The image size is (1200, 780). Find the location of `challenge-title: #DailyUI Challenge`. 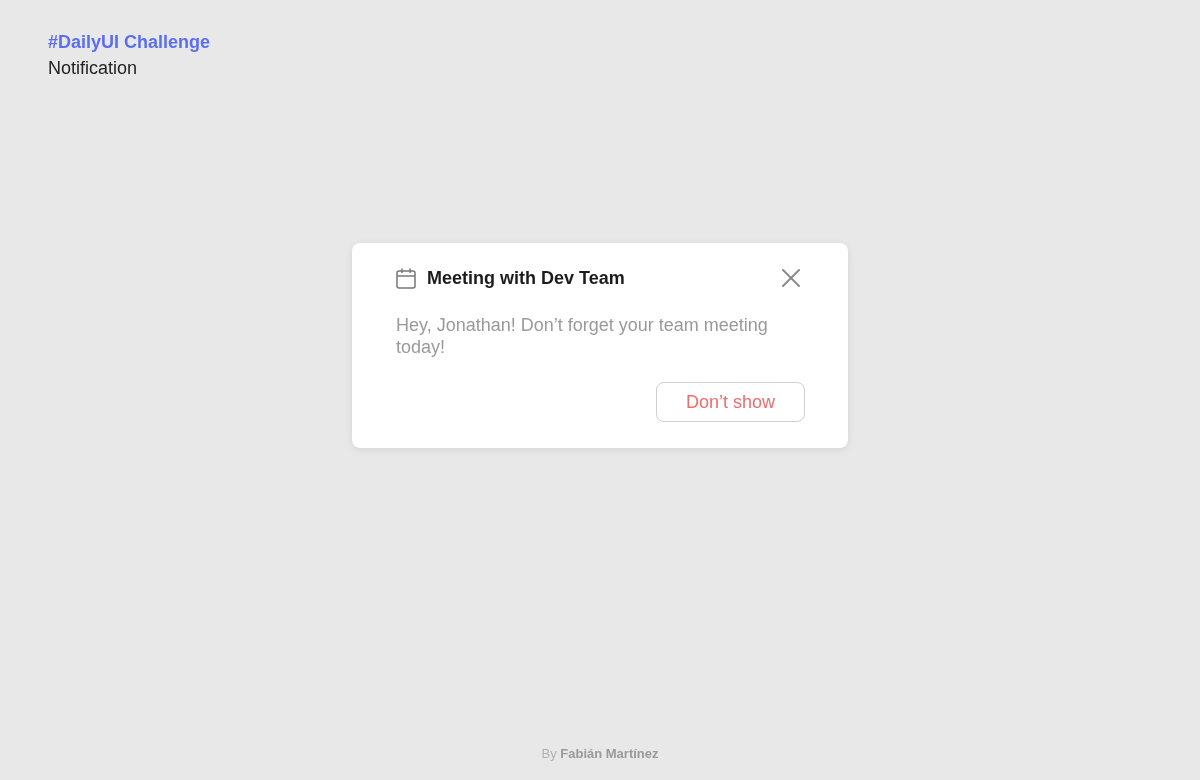

challenge-title: #DailyUI Challenge is located at coordinates (130, 42).